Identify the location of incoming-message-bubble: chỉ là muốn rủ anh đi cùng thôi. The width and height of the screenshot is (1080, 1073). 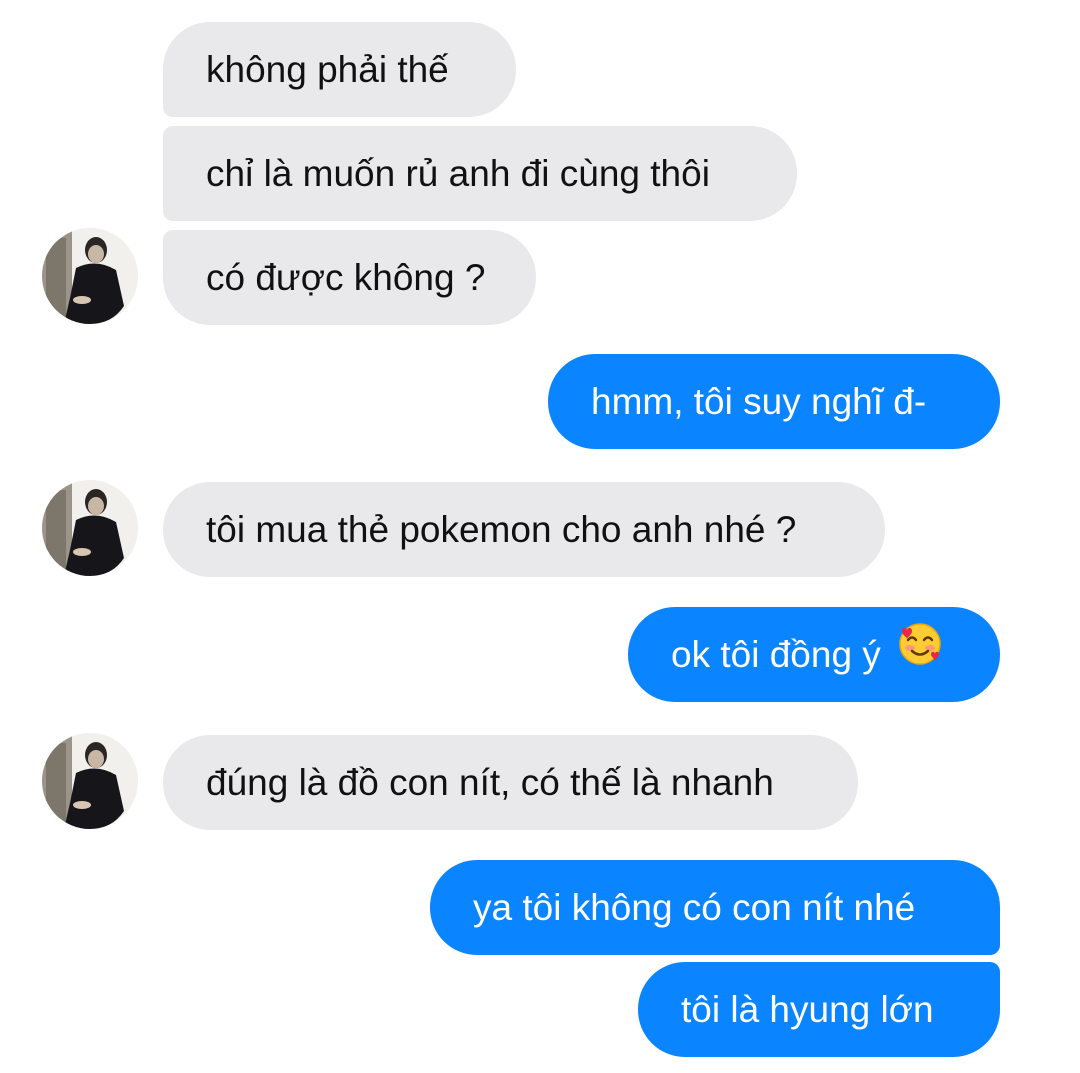
(480, 173).